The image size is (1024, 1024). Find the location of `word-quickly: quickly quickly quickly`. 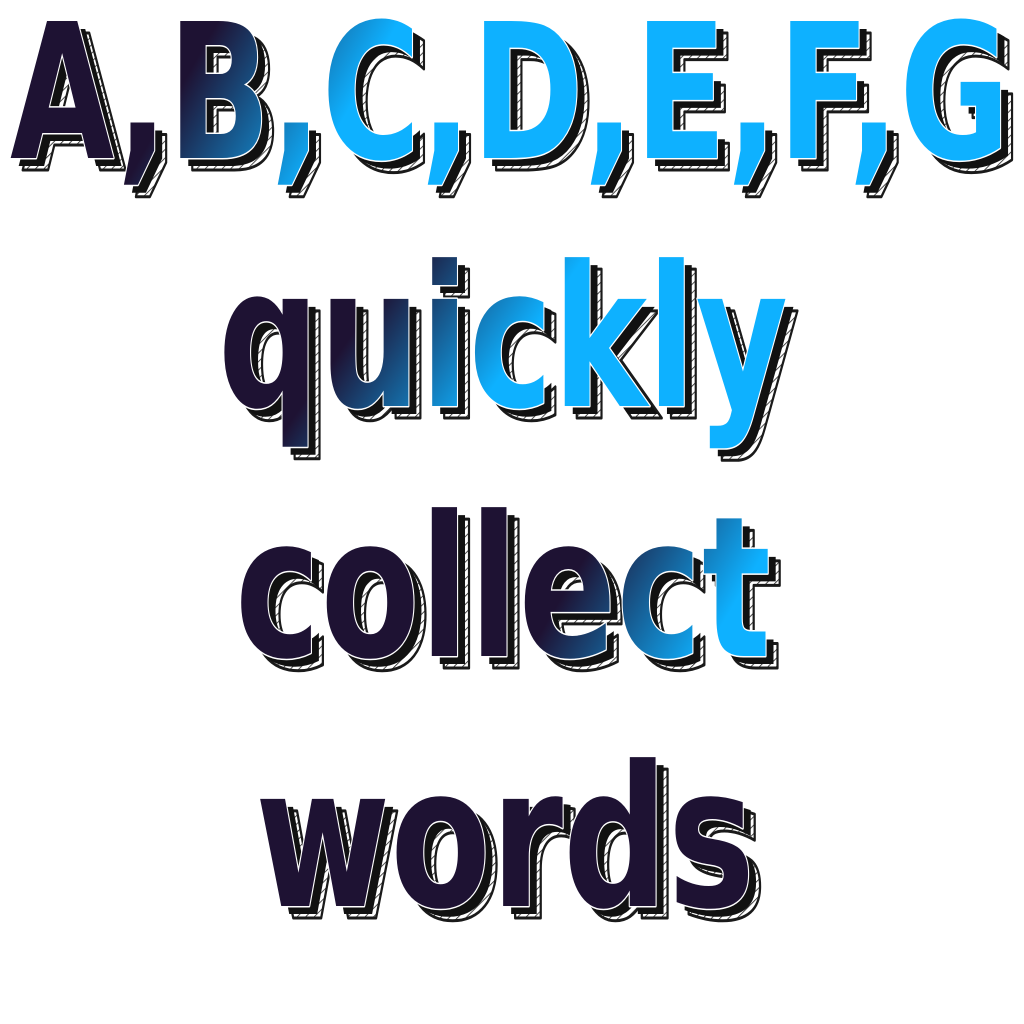

word-quickly: quickly quickly quickly is located at coordinates (509, 345).